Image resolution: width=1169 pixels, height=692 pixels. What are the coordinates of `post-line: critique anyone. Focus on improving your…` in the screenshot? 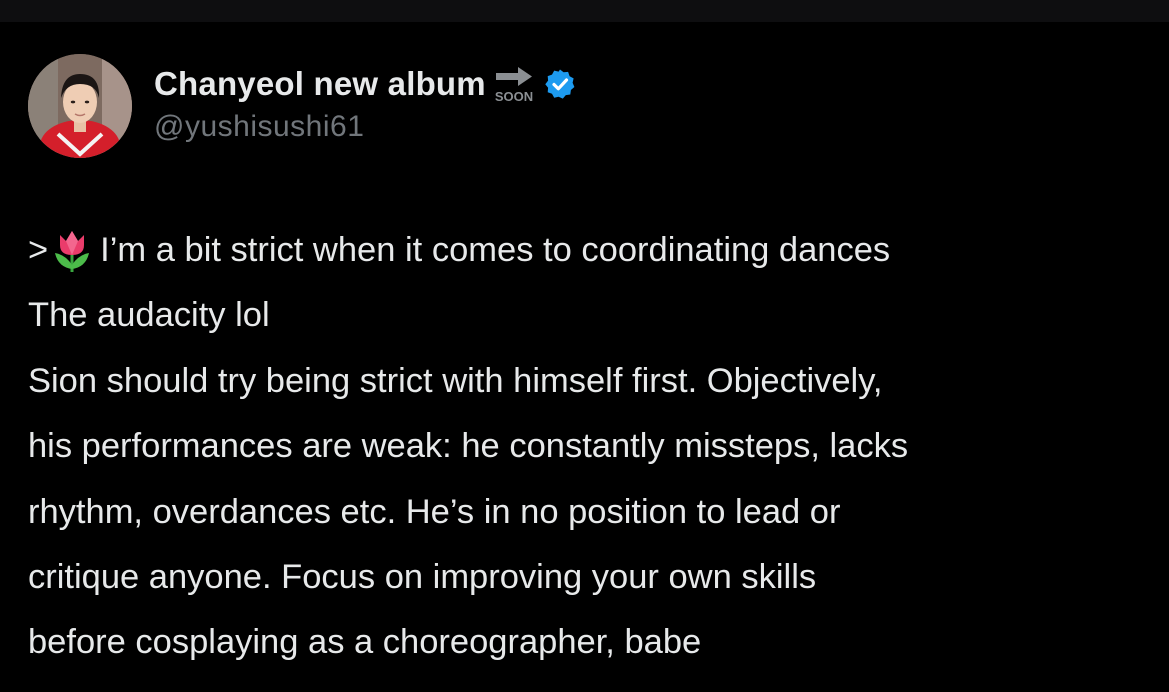 It's located at (422, 576).